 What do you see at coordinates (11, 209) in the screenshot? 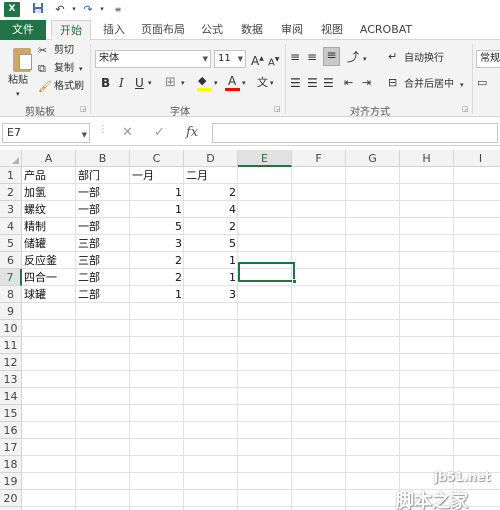
I see `row-header-3: 3` at bounding box center [11, 209].